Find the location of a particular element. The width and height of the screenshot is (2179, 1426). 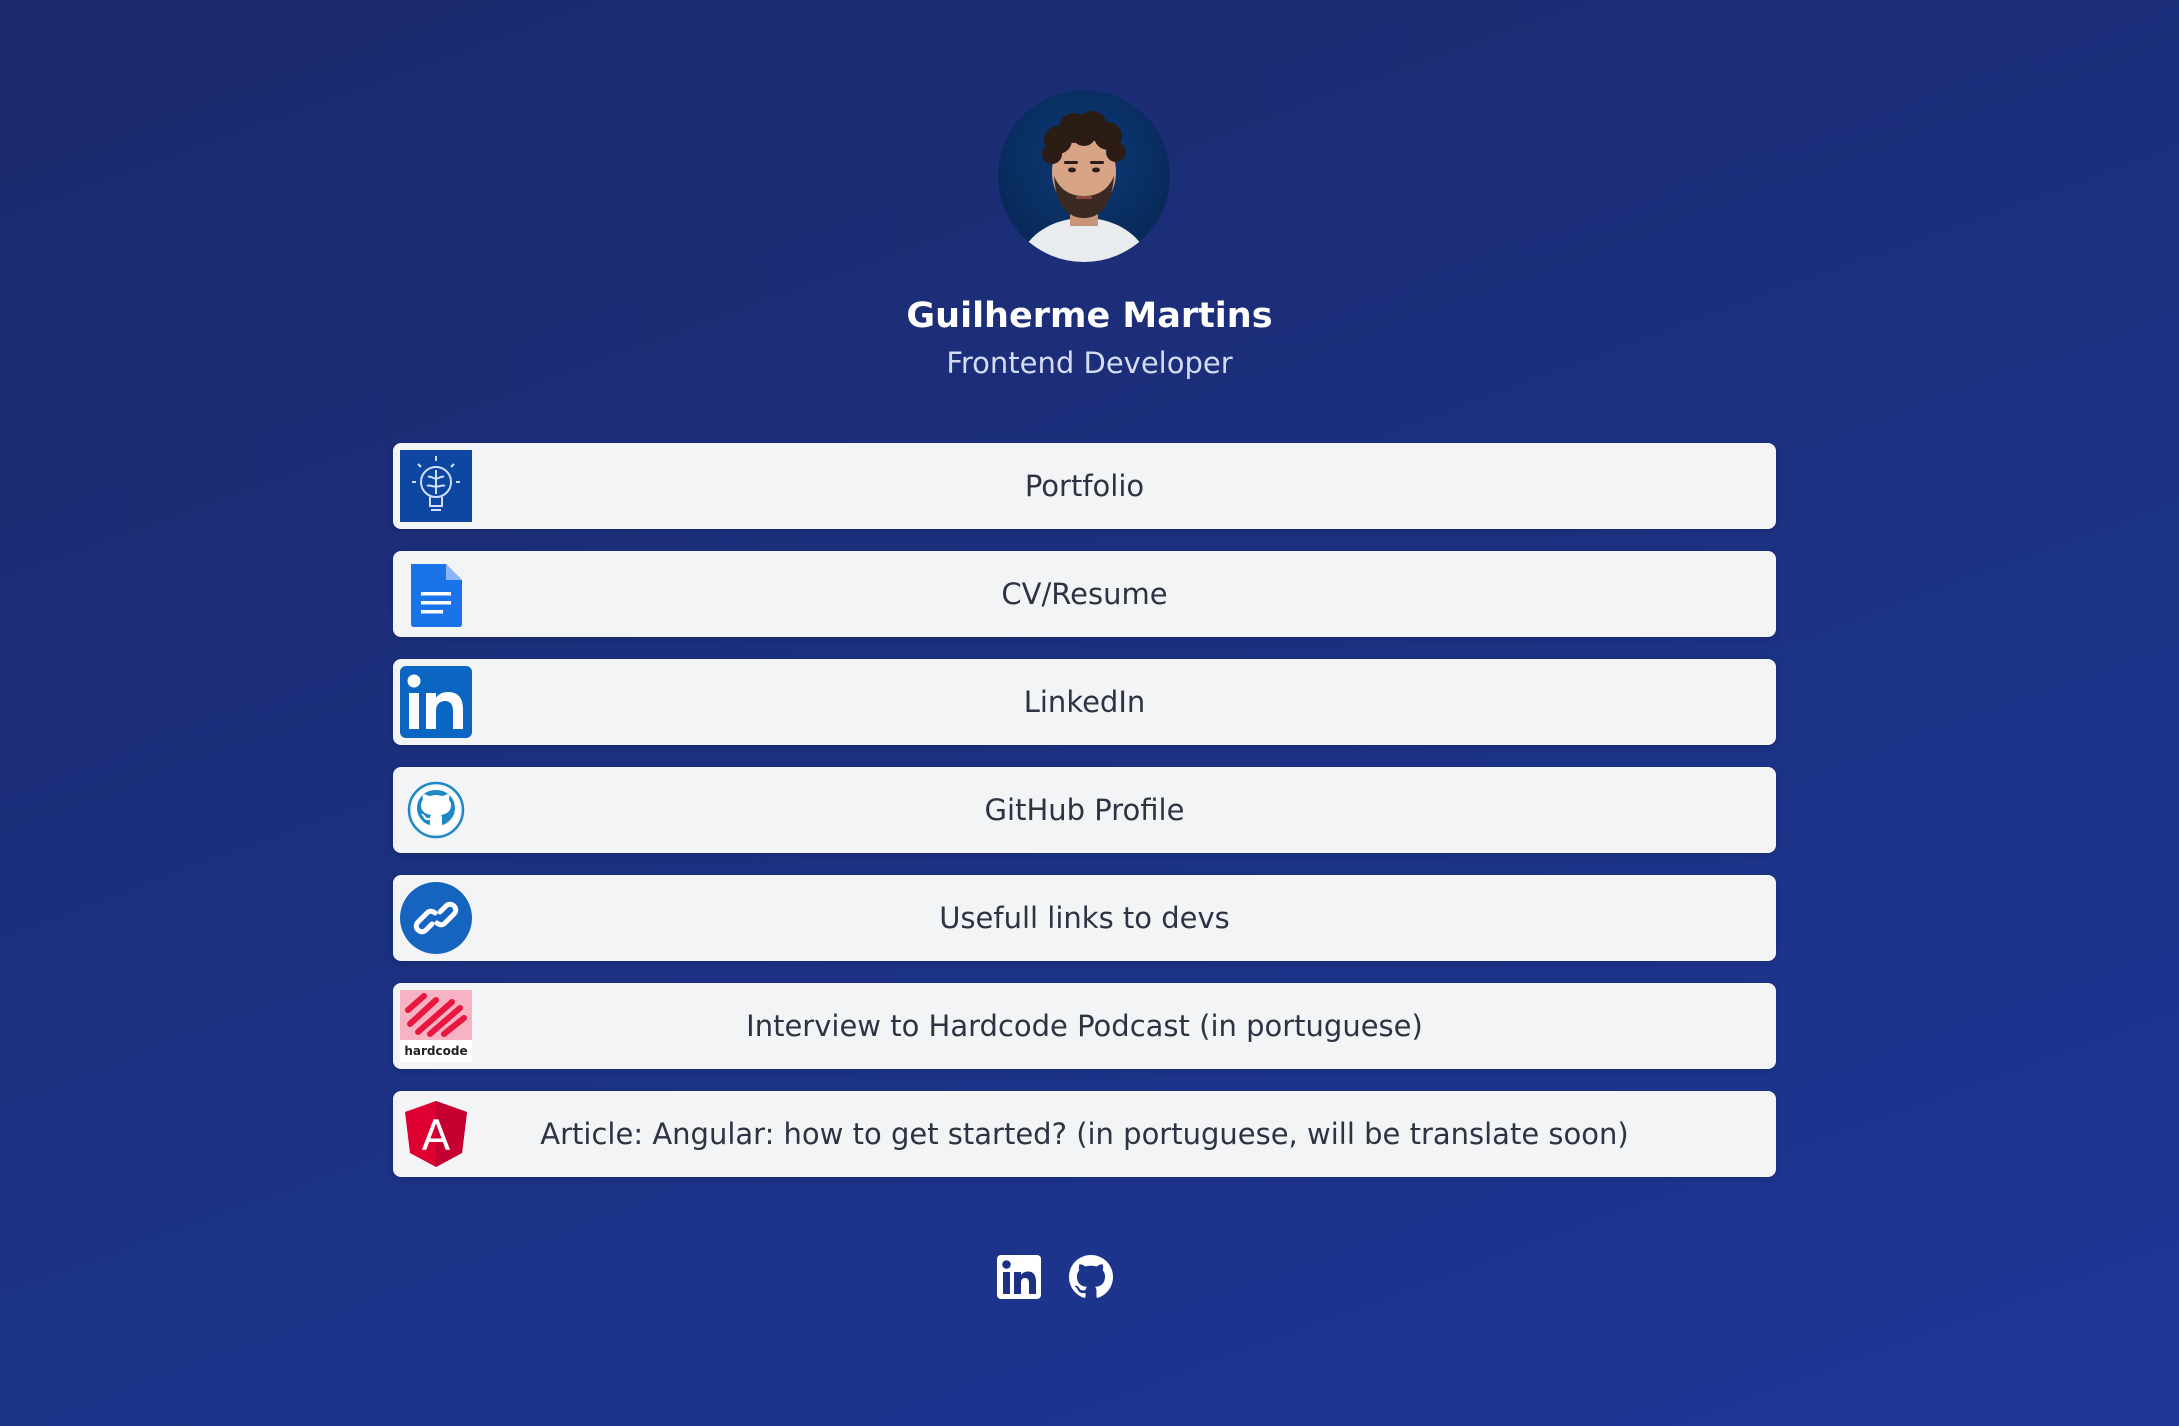

document-icon is located at coordinates (436, 595).